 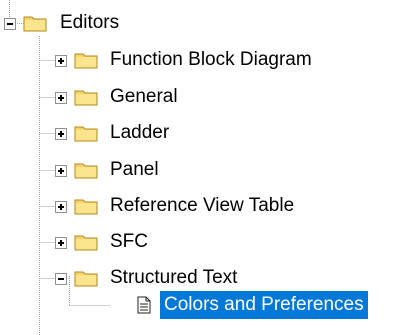 What do you see at coordinates (10, 24) in the screenshot?
I see `root-collapse-toggle` at bounding box center [10, 24].